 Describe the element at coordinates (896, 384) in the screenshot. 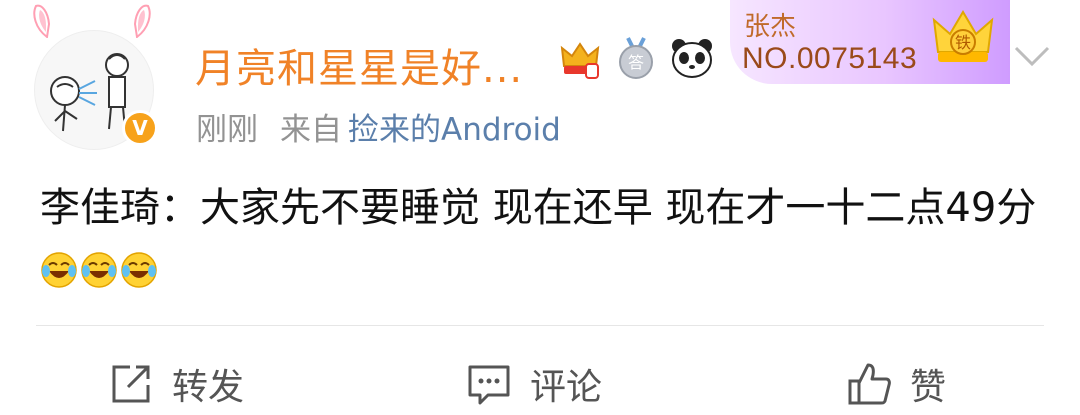

I see `like-button: 赞` at that location.